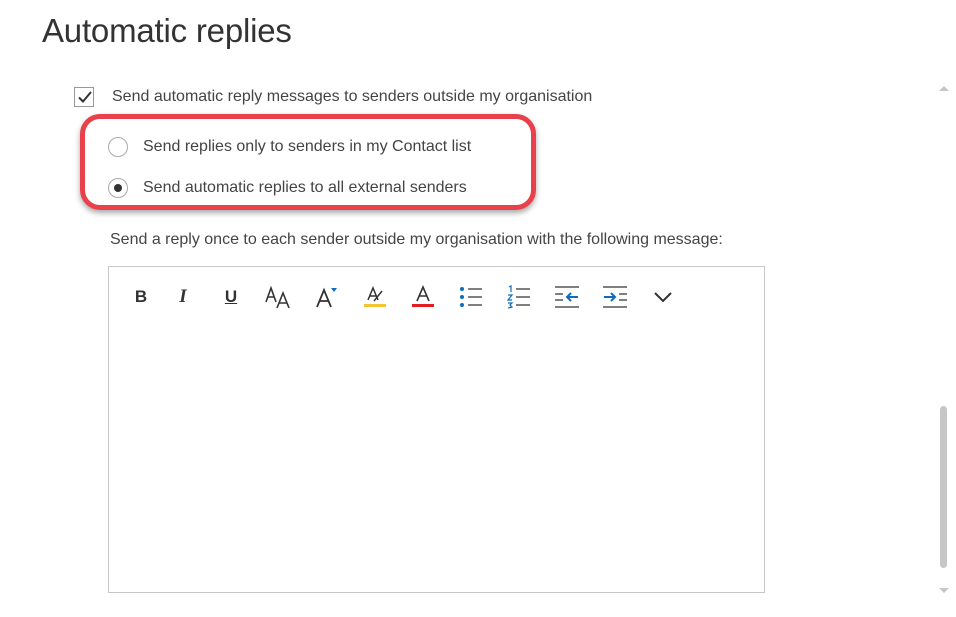 The image size is (956, 617). I want to click on highlight-button, so click(375, 297).